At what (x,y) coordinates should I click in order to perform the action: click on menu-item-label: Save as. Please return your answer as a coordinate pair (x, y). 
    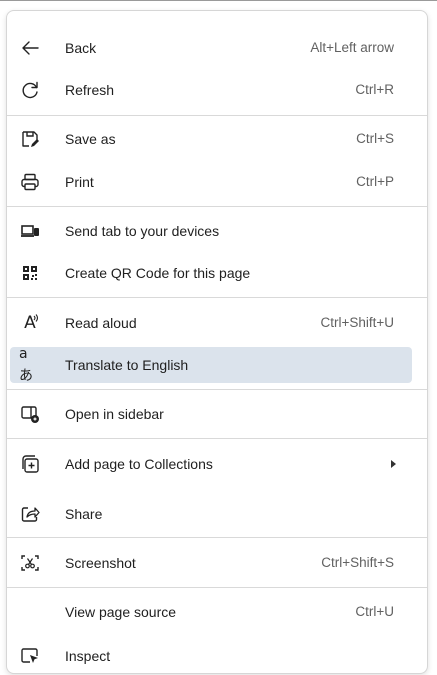
    Looking at the image, I should click on (90, 139).